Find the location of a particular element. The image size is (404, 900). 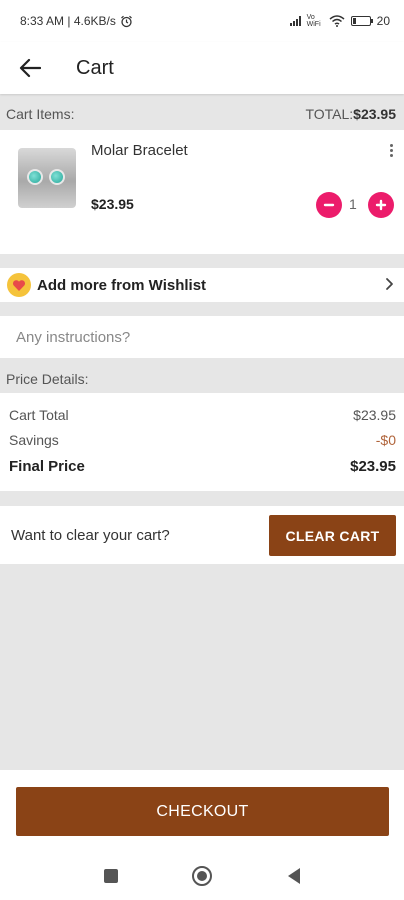

savings-row: Savings -$0 is located at coordinates (202, 440).